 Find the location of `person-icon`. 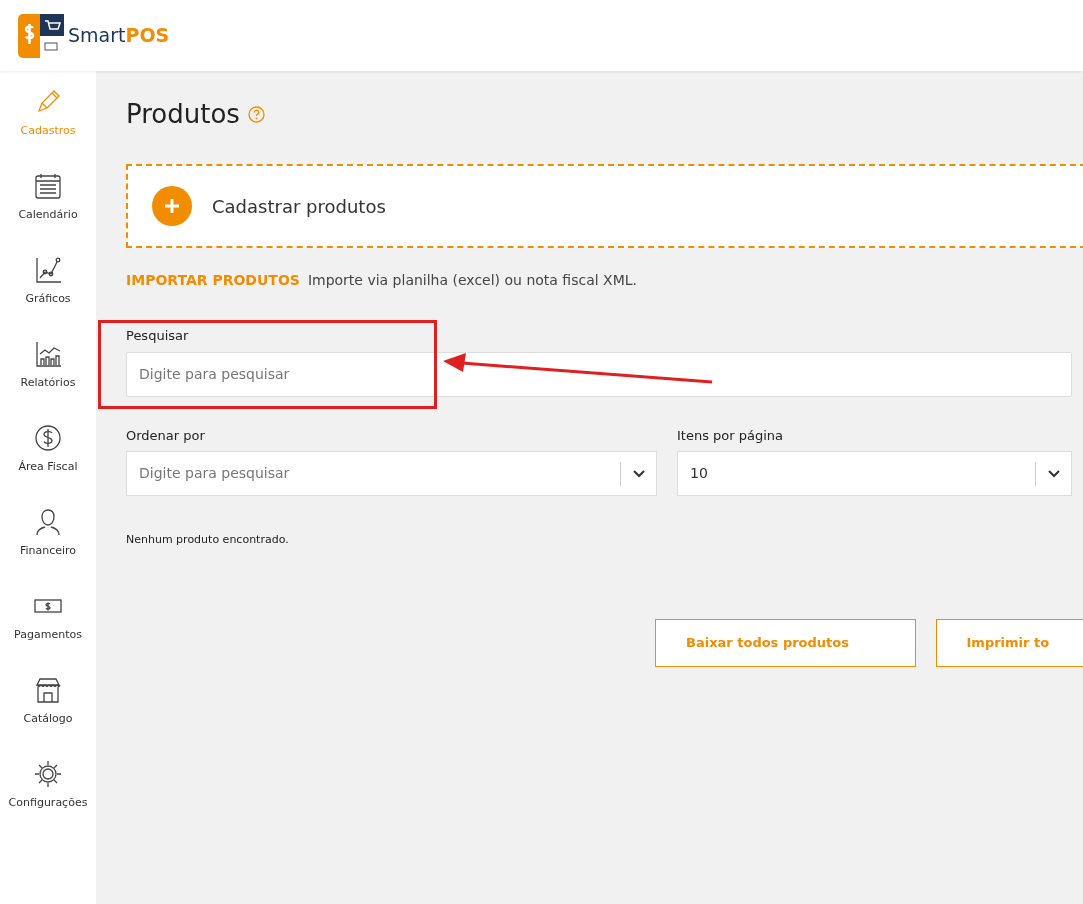

person-icon is located at coordinates (48, 521).